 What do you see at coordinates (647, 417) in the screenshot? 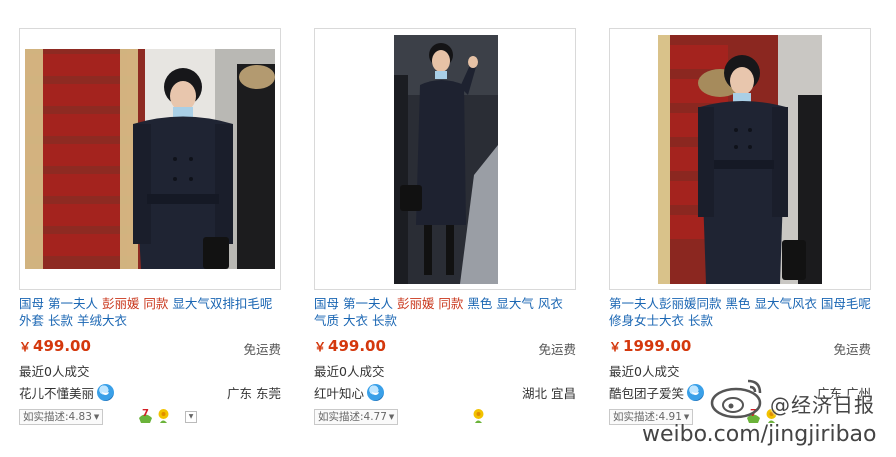
I see `rating-label: 如实描述:4.91` at bounding box center [647, 417].